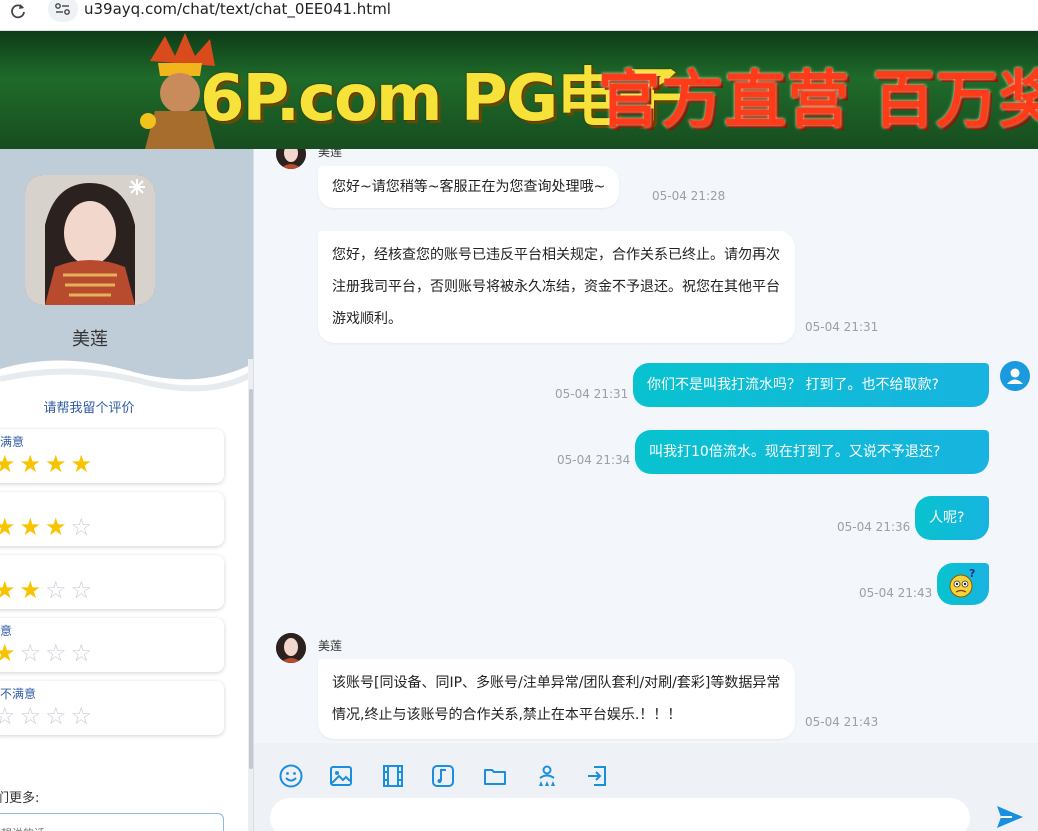 The width and height of the screenshot is (1038, 831). Describe the element at coordinates (469, 187) in the screenshot. I see `agent-message-bubble: 您好~请您稍等~客服正在为您查询处理哦~` at that location.